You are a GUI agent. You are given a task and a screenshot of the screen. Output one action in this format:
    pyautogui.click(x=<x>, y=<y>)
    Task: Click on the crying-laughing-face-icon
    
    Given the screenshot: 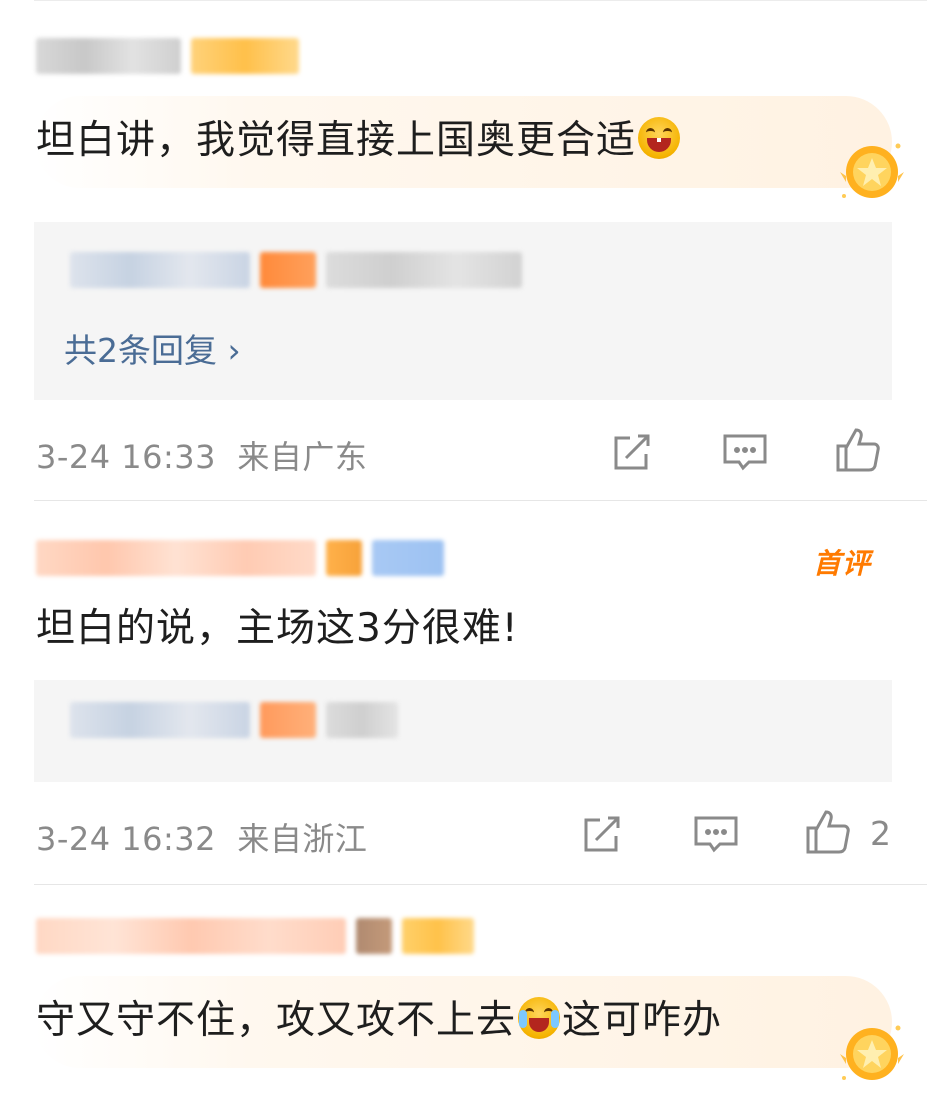 What is the action you would take?
    pyautogui.click(x=539, y=1018)
    